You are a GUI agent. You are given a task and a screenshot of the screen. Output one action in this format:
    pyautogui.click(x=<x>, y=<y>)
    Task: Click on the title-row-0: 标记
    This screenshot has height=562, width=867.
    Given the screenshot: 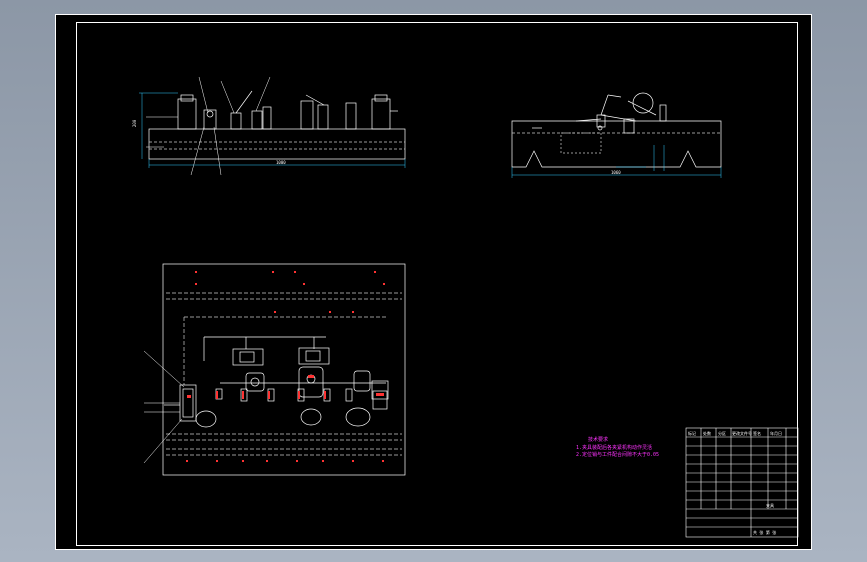 What is the action you would take?
    pyautogui.click(x=692, y=433)
    